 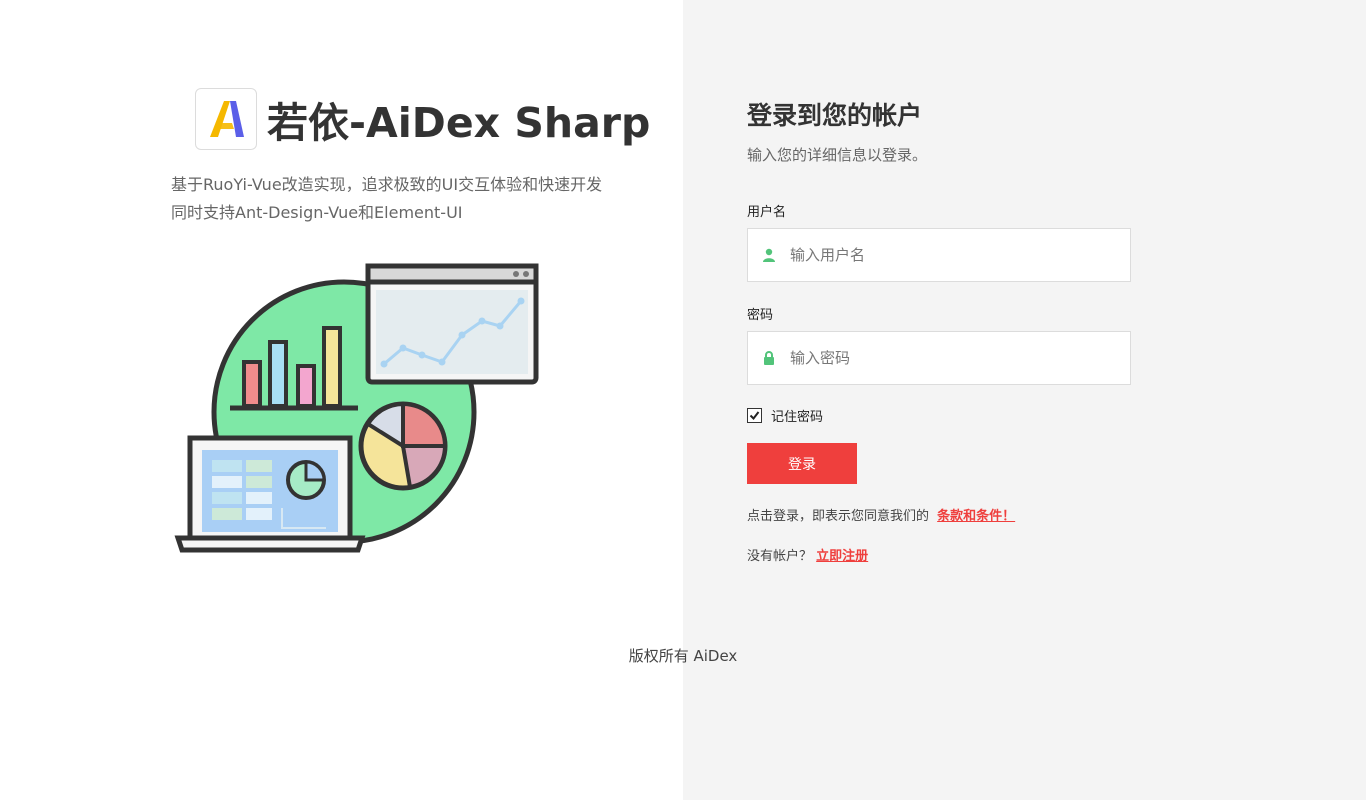 I want to click on aidex-logo-icon, so click(x=226, y=119).